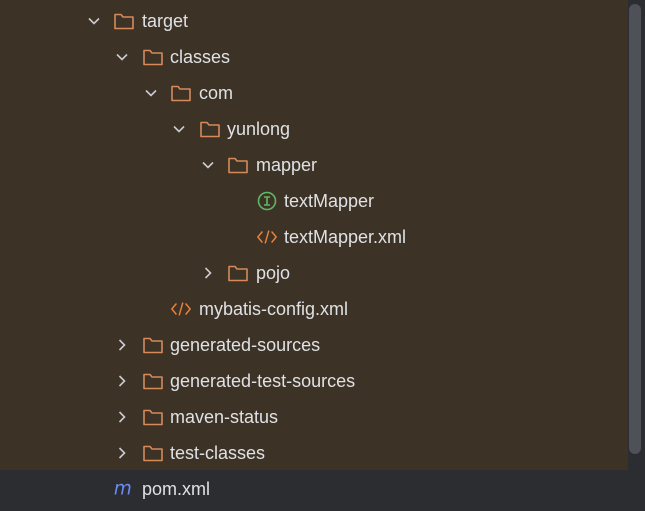 The image size is (645, 511). I want to click on tree-item-generated-test-sources: generated-test-sources, so click(314, 381).